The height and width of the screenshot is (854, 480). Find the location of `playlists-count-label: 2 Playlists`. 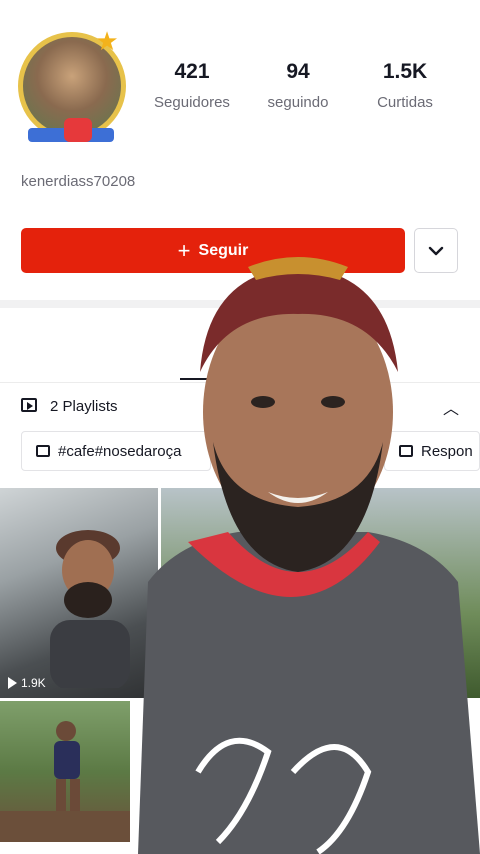

playlists-count-label: 2 Playlists is located at coordinates (84, 406).